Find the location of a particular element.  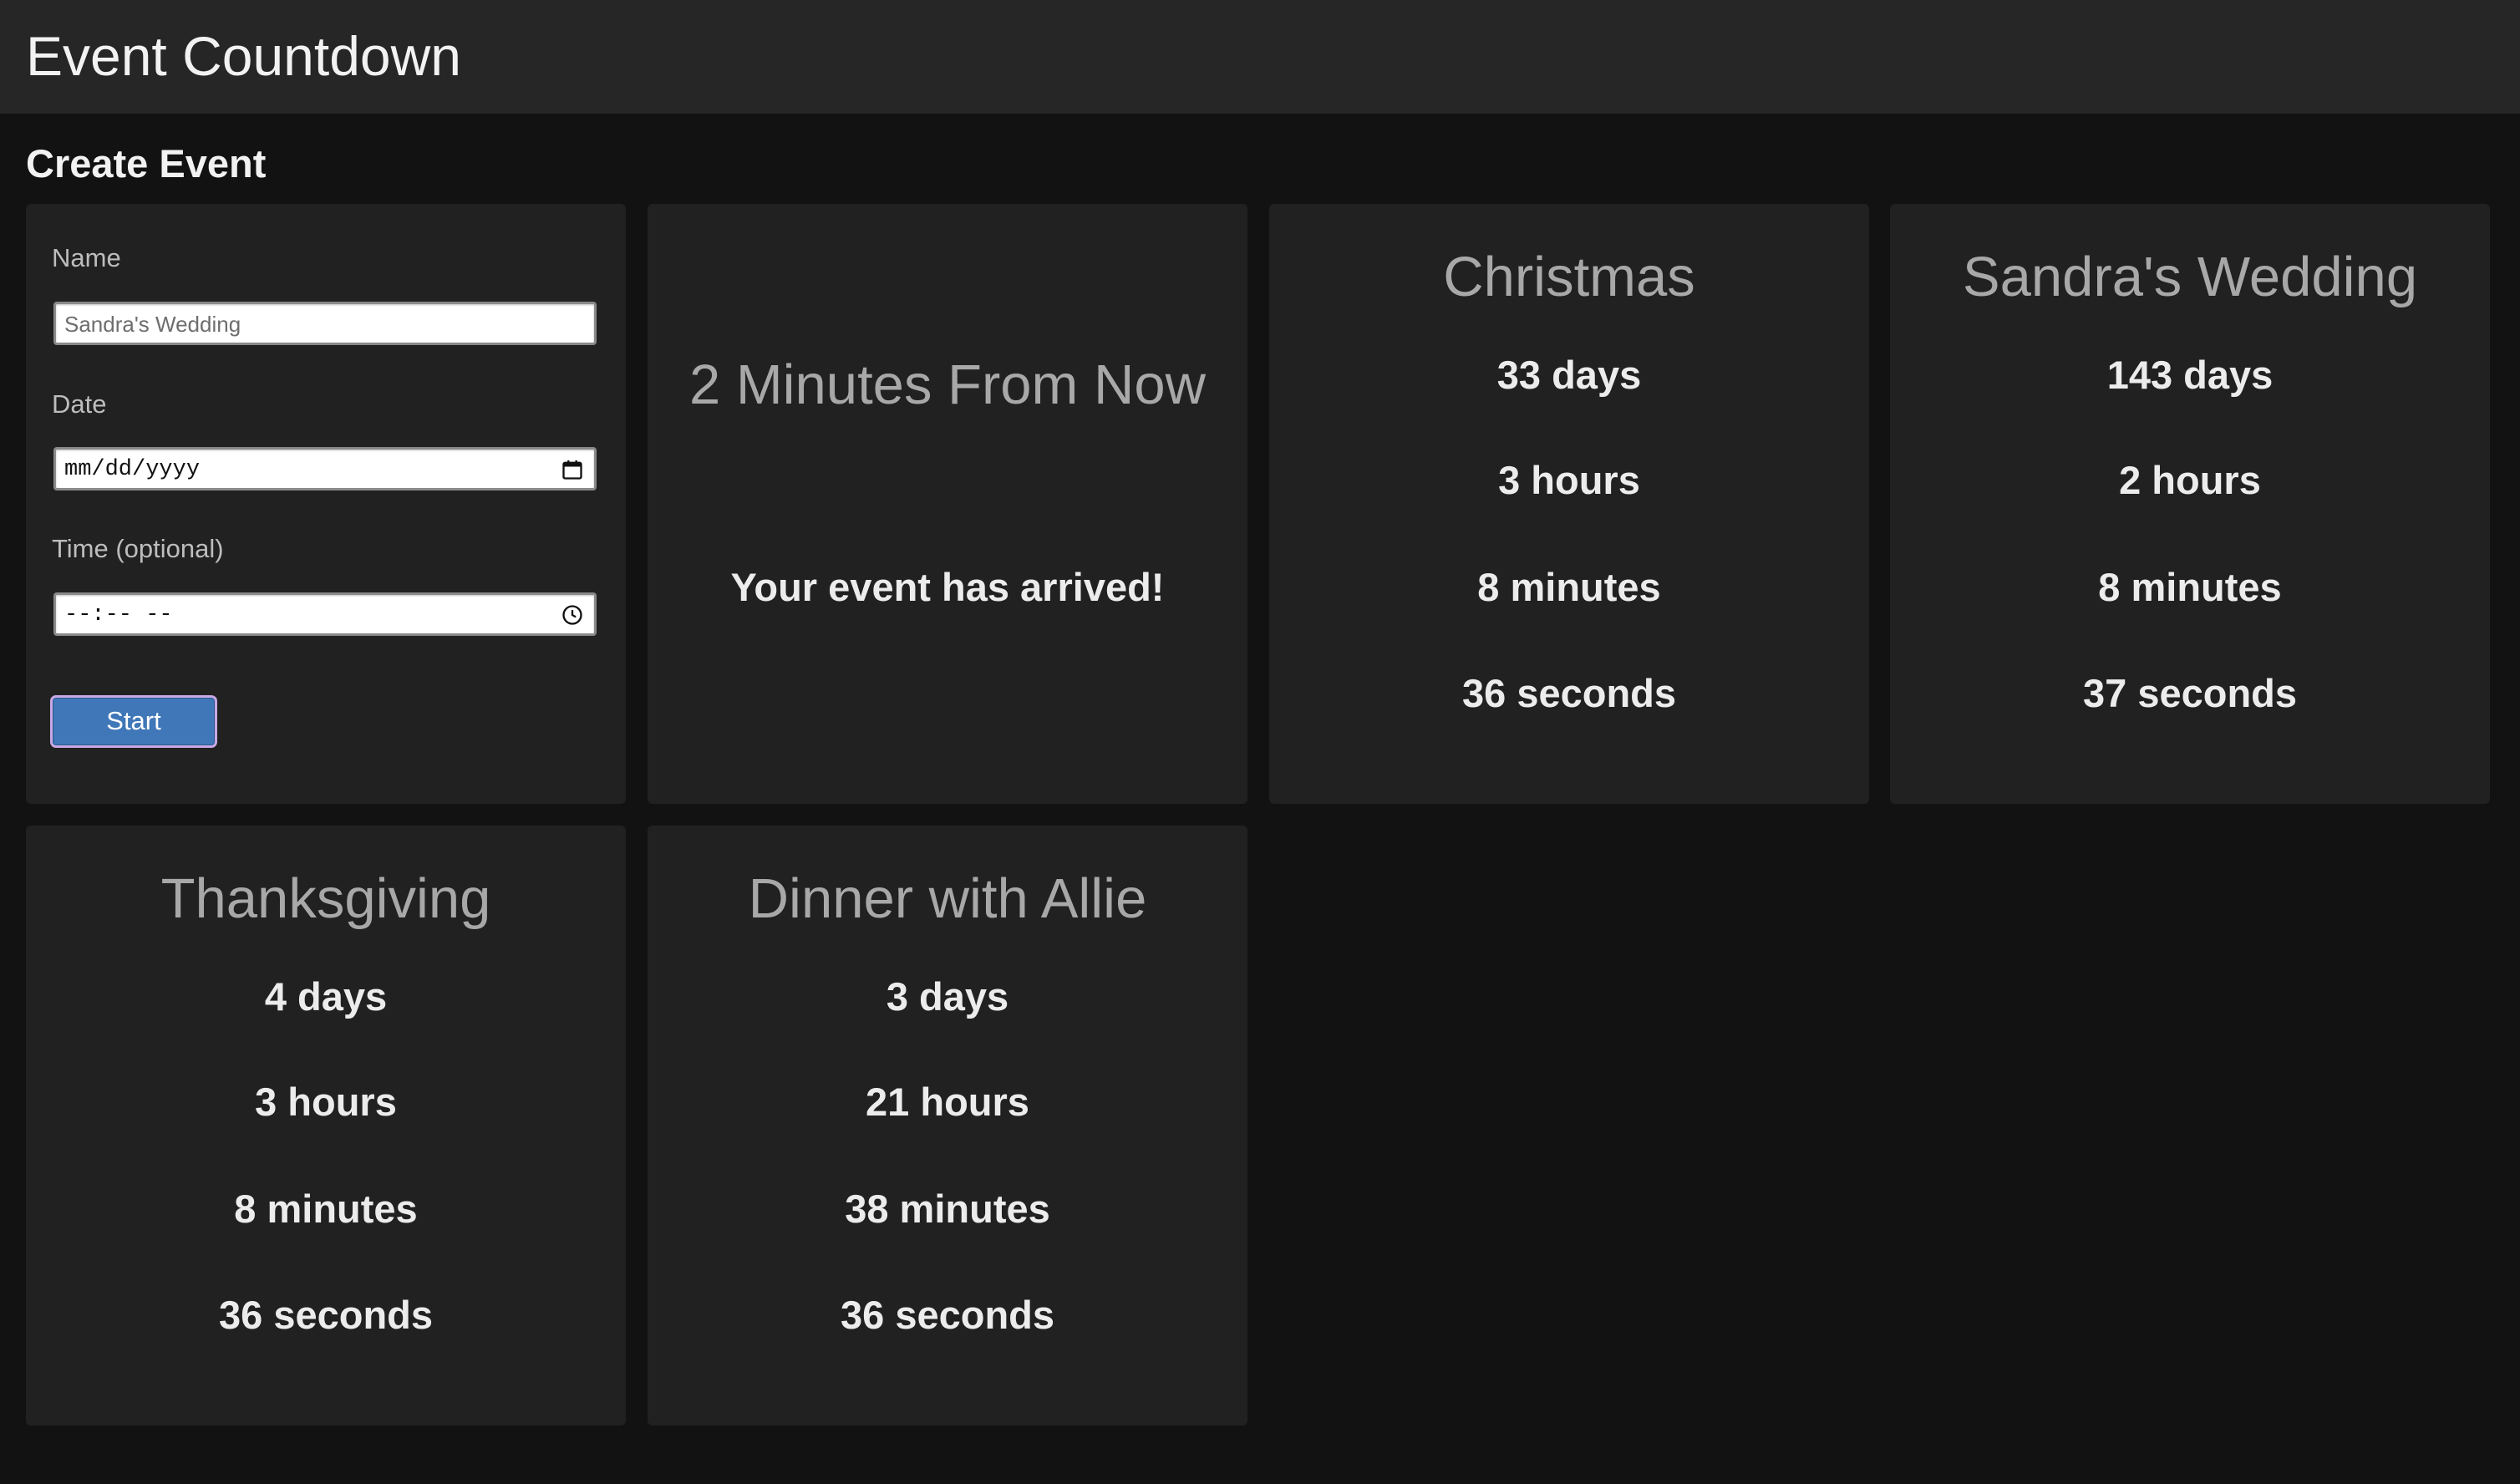

event-title: 2 Minutes From Now is located at coordinates (947, 384).